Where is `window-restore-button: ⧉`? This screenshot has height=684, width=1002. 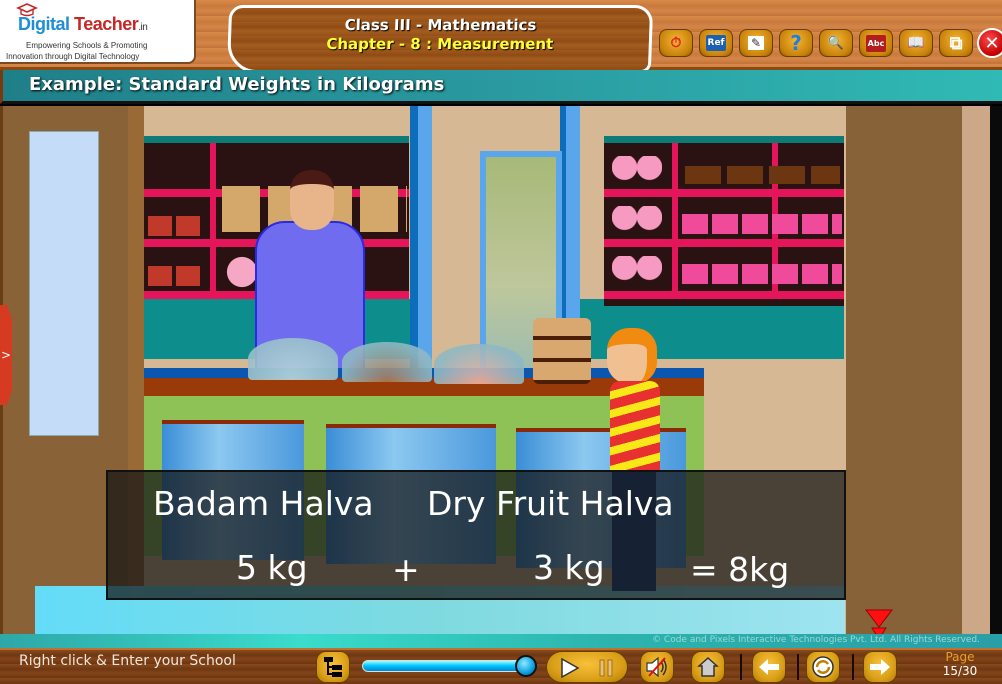
window-restore-button: ⧉ is located at coordinates (956, 43).